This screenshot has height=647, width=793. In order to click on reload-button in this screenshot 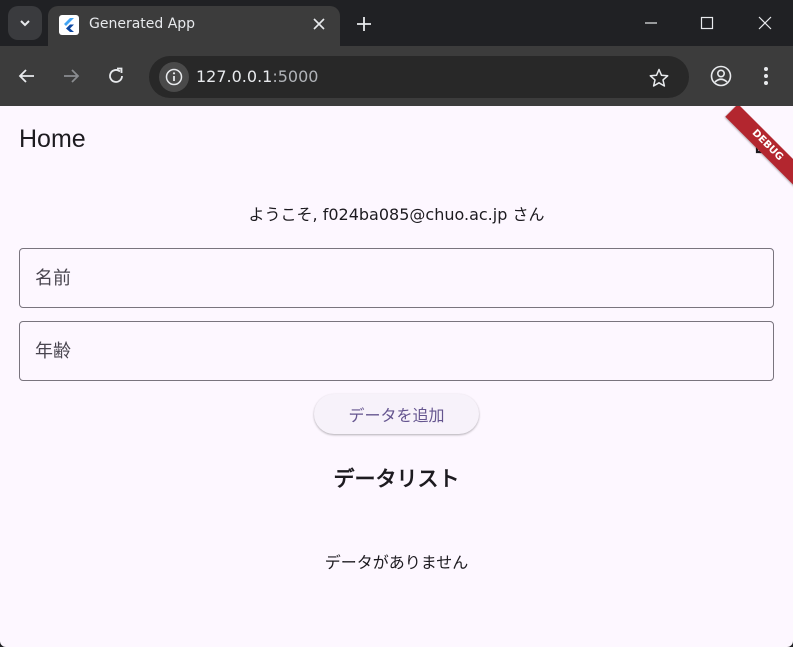, I will do `click(116, 76)`.